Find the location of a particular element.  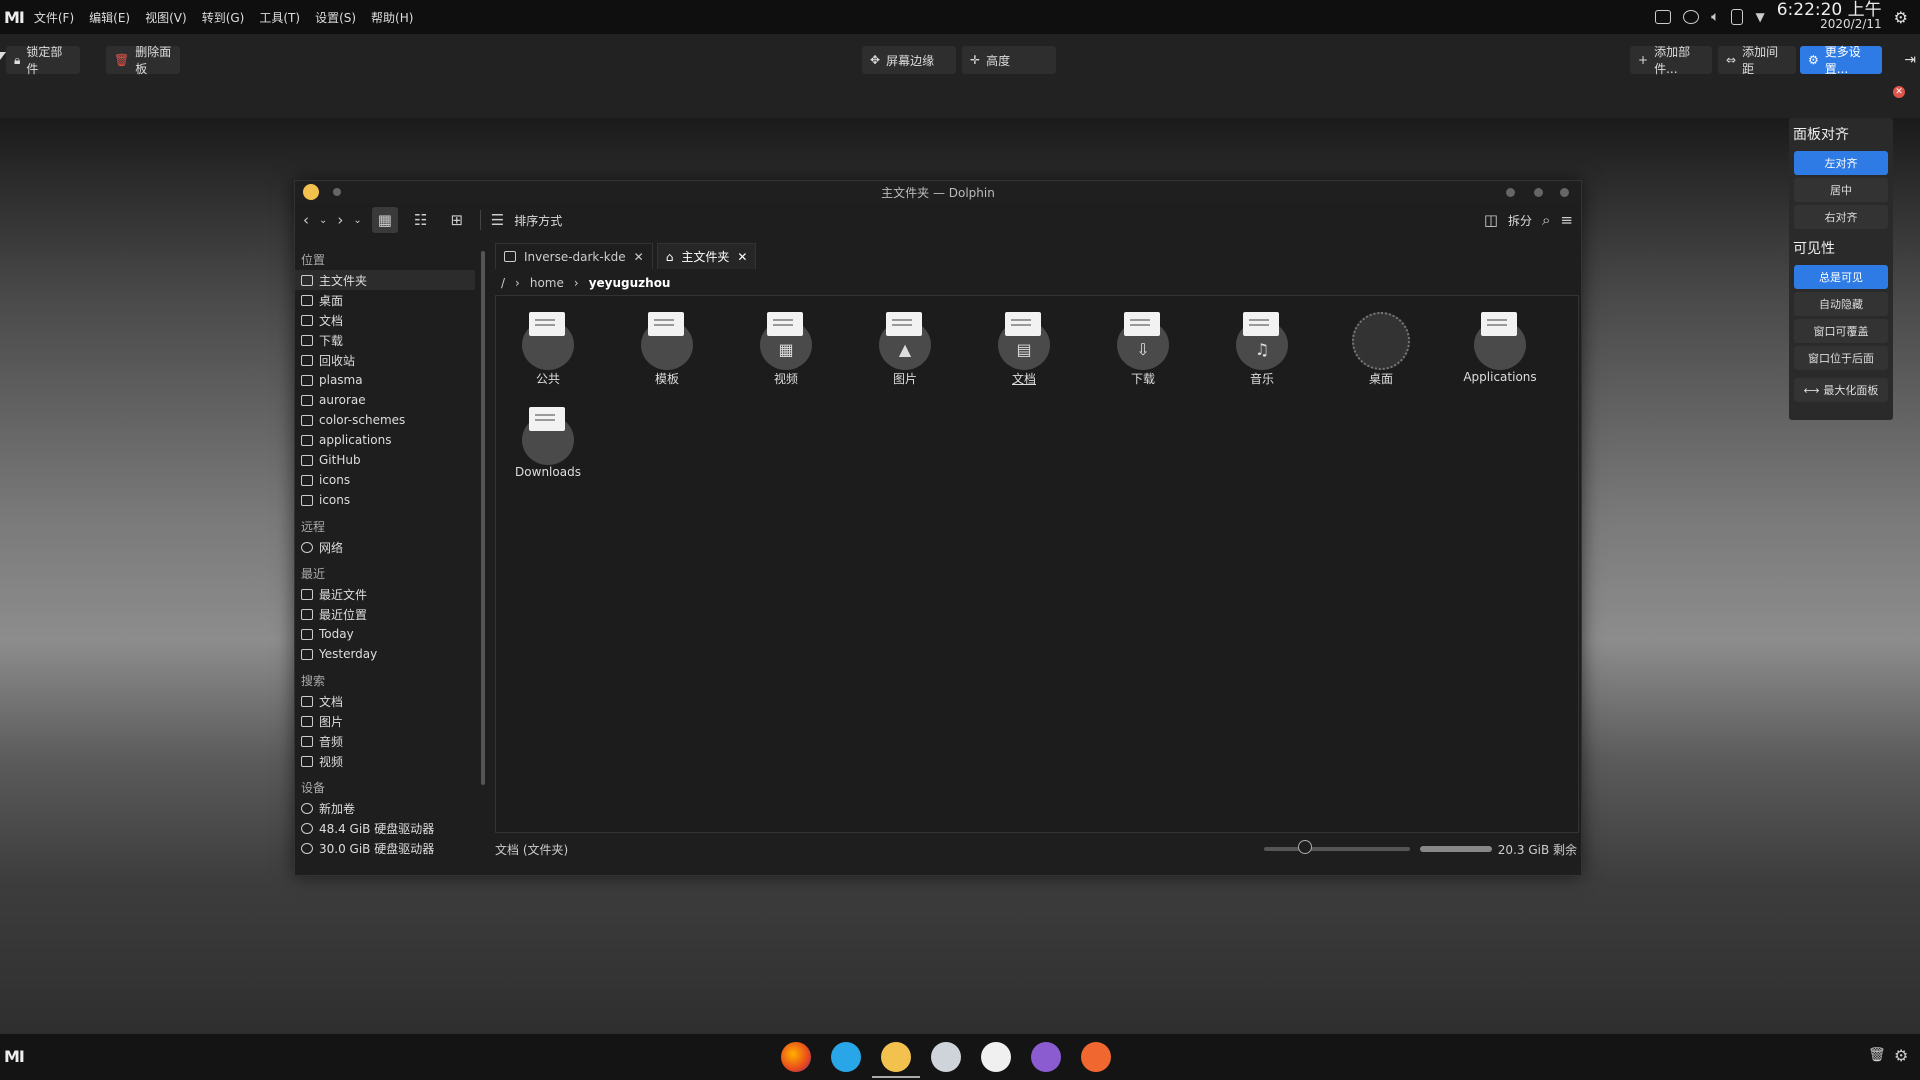

maximize-panel-button: ⟷ 最大化面板 is located at coordinates (1841, 390).